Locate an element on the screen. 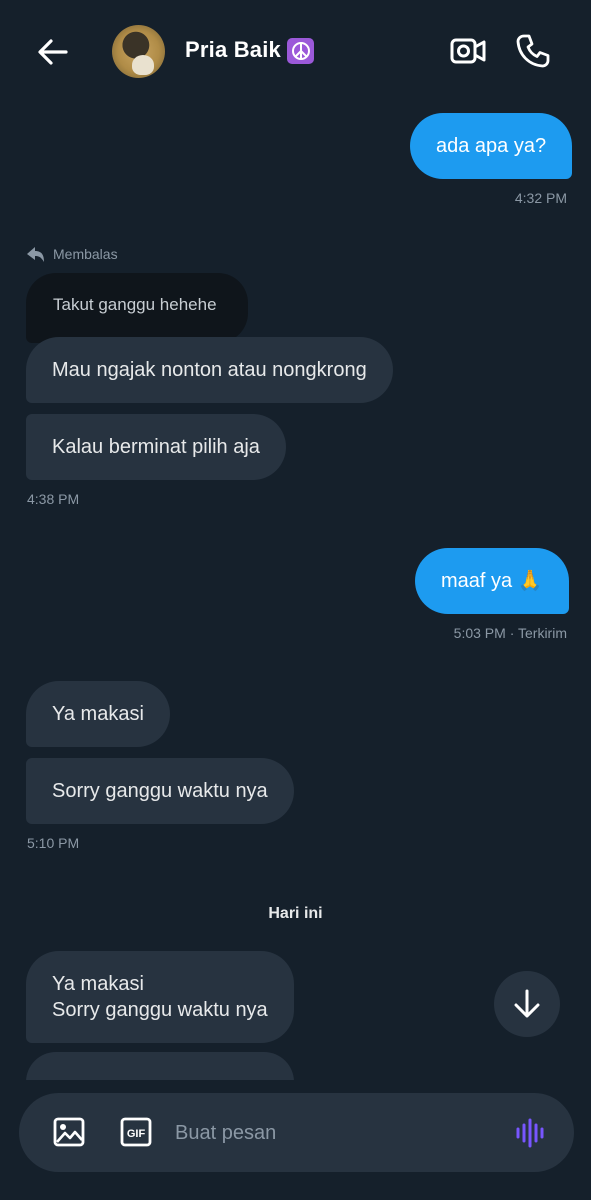 The image size is (591, 1200). message-timestamp: 4:38 PM is located at coordinates (53, 499).